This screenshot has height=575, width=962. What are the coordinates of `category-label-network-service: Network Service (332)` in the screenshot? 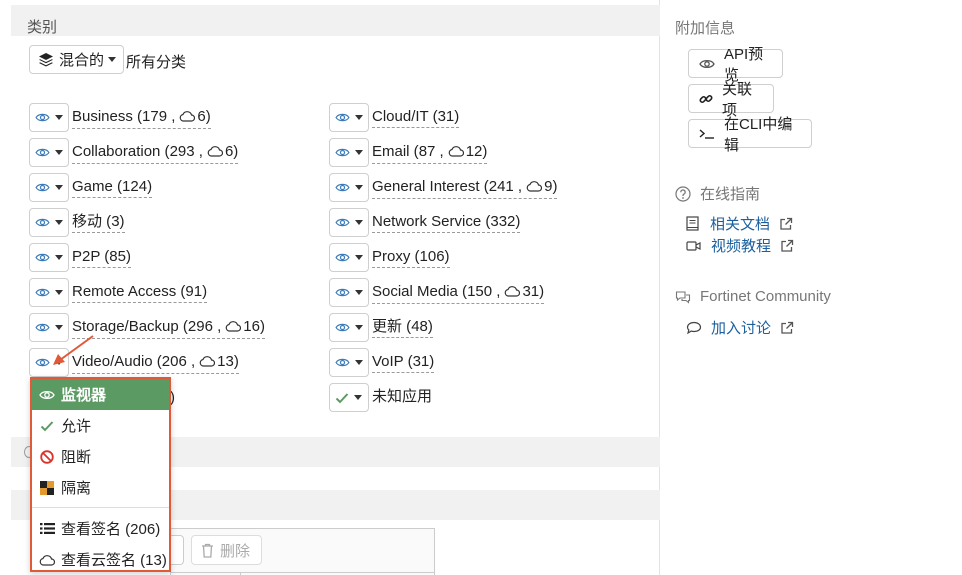 It's located at (446, 223).